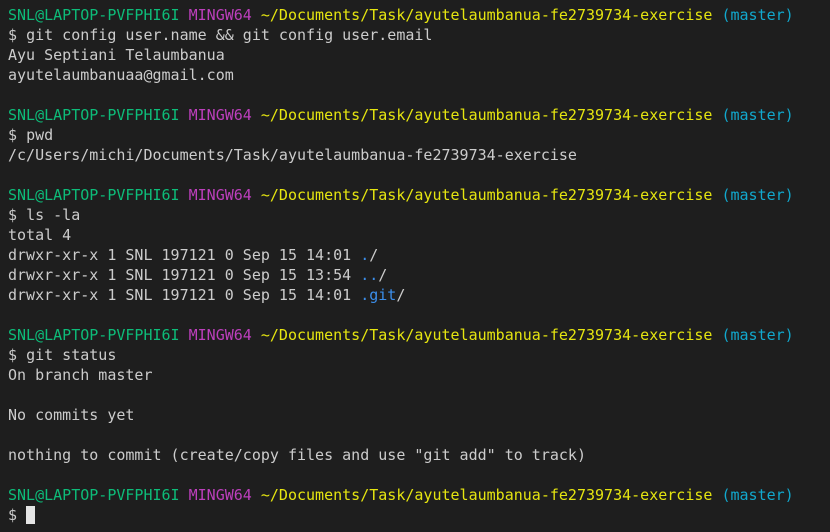 This screenshot has height=532, width=830. What do you see at coordinates (419, 515) in the screenshot?
I see `active-command-line: $` at bounding box center [419, 515].